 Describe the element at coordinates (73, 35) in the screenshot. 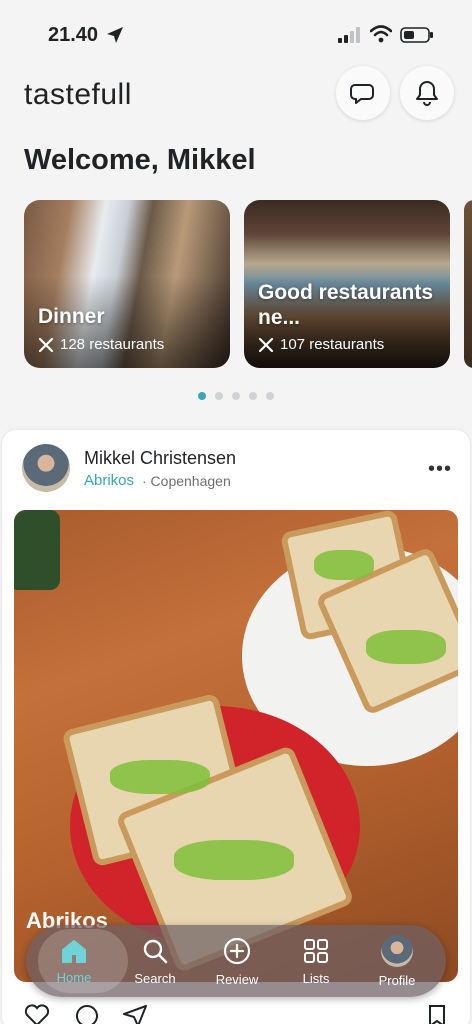

I see `status-time: 21.40` at that location.